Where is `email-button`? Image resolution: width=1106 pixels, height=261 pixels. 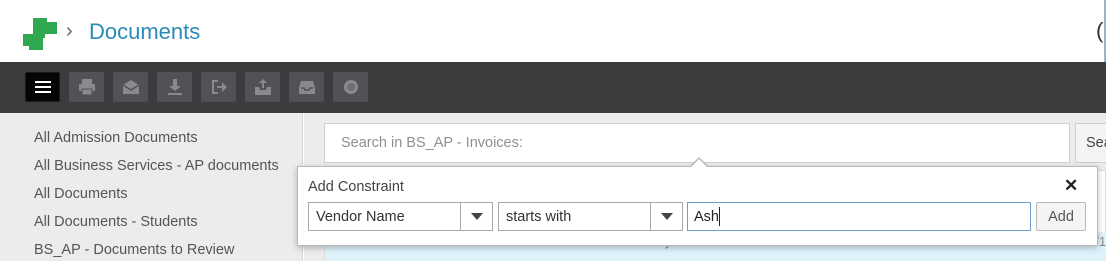
email-button is located at coordinates (130, 87).